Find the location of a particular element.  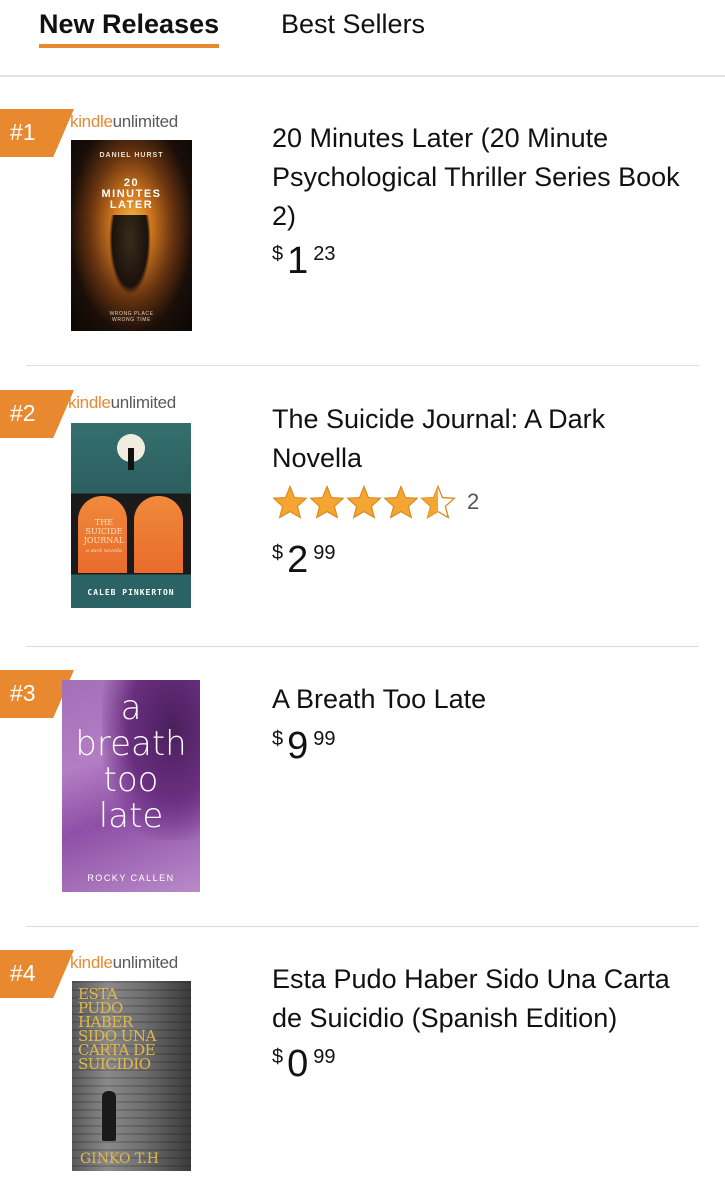

rank-number: #4 is located at coordinates (23, 973).